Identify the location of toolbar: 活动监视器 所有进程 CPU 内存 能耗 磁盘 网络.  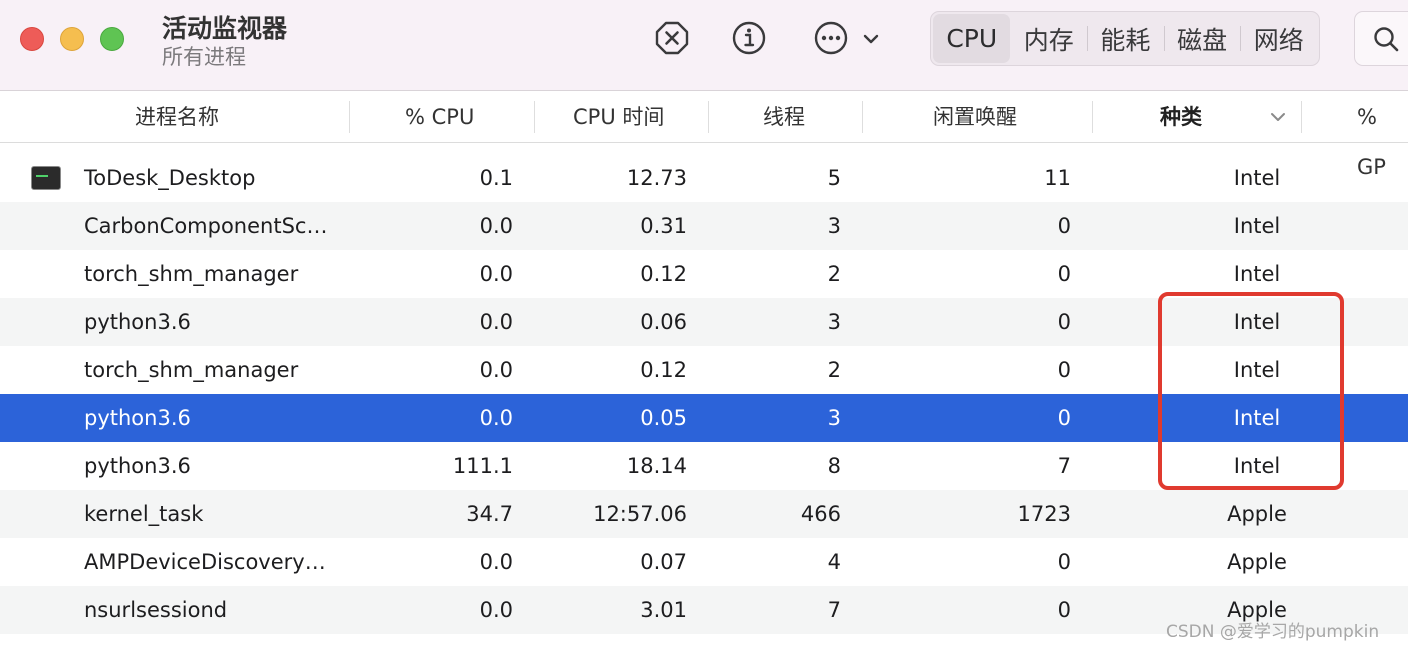
(704, 45).